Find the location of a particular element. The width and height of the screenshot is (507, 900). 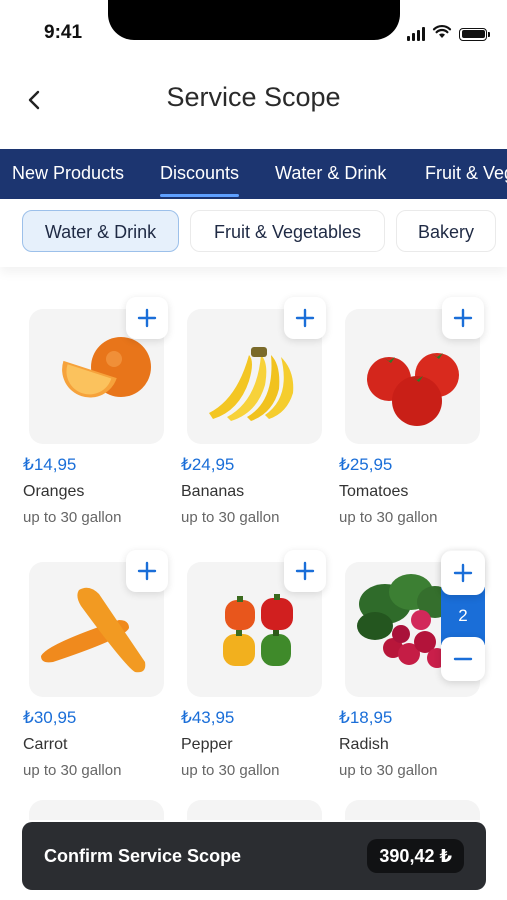

confirm-label: Confirm Service Scope is located at coordinates (143, 856).